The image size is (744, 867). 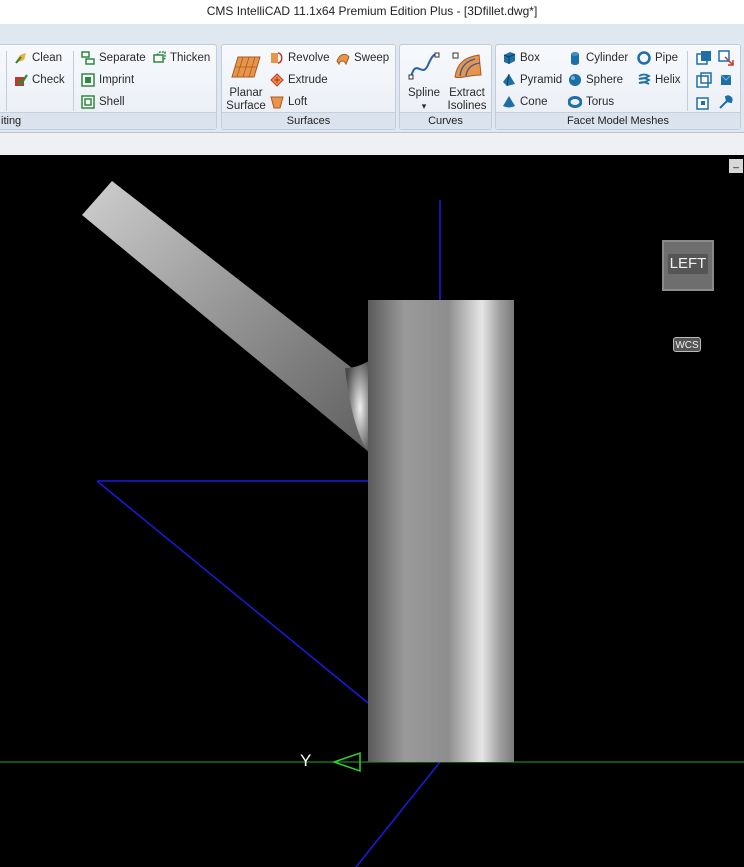 I want to click on box-button: Box, so click(x=521, y=58).